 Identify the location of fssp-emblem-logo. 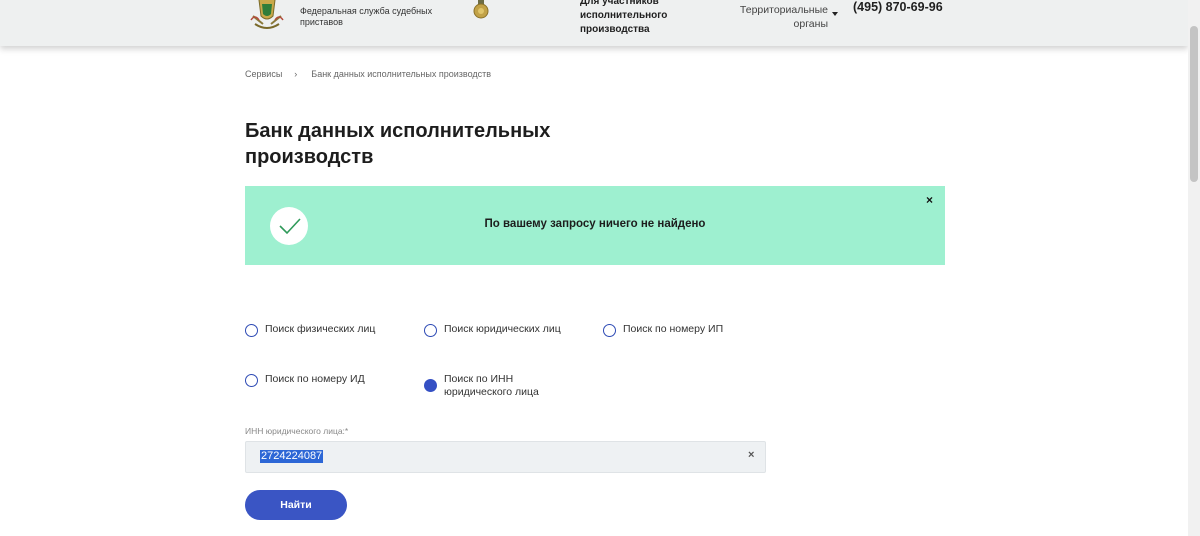
(267, 17).